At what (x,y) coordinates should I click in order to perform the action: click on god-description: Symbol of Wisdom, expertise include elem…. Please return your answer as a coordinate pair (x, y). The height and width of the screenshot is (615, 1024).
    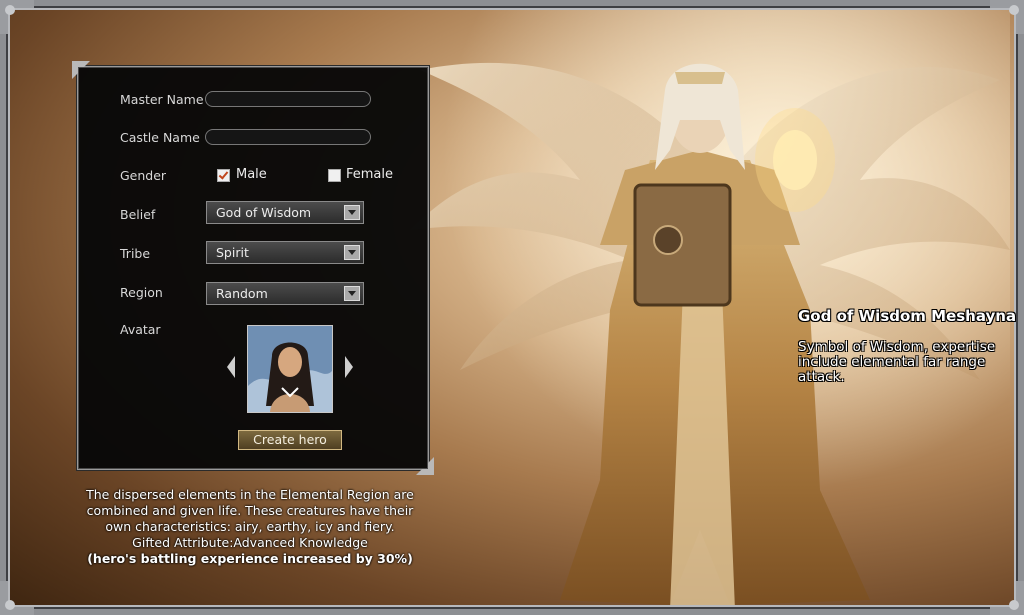
    Looking at the image, I should click on (897, 362).